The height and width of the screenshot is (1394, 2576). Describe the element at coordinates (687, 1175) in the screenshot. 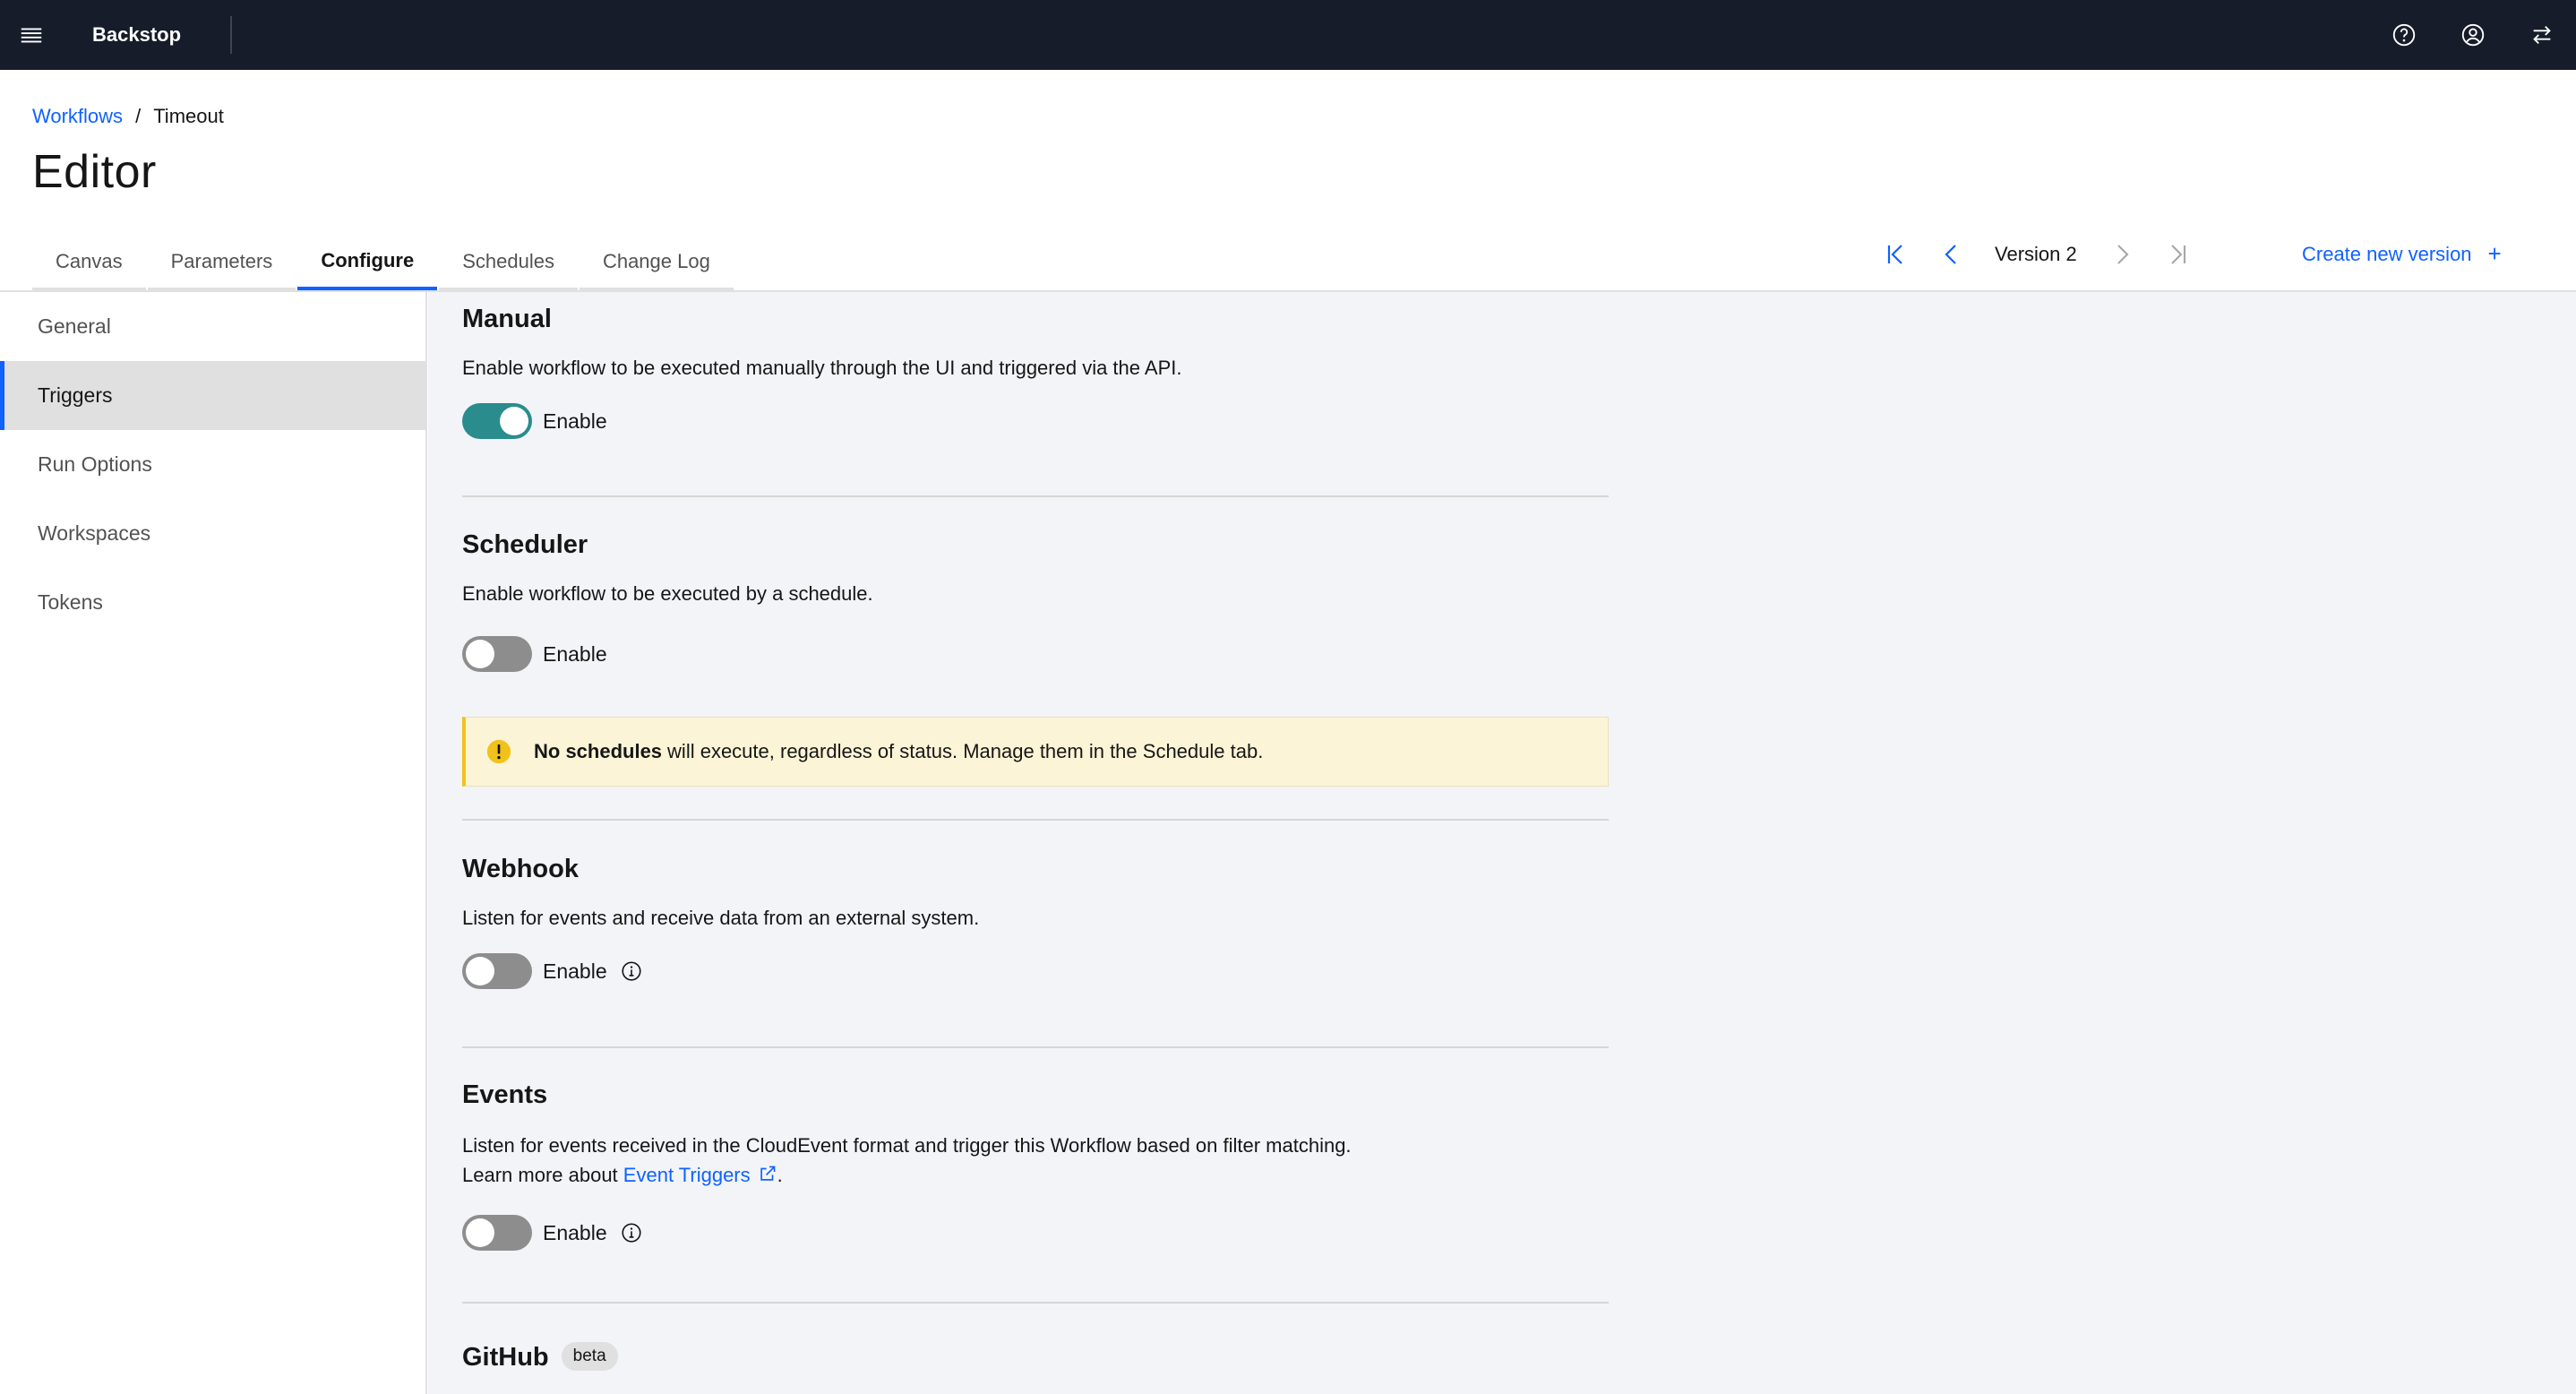

I see `event-triggers-link-label: Event Triggers` at that location.